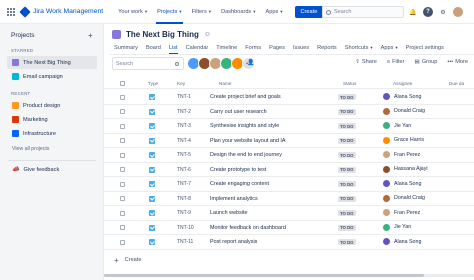 Image resolution: width=474 pixels, height=280 pixels. What do you see at coordinates (173, 48) in the screenshot?
I see `tab-list: List` at bounding box center [173, 48].